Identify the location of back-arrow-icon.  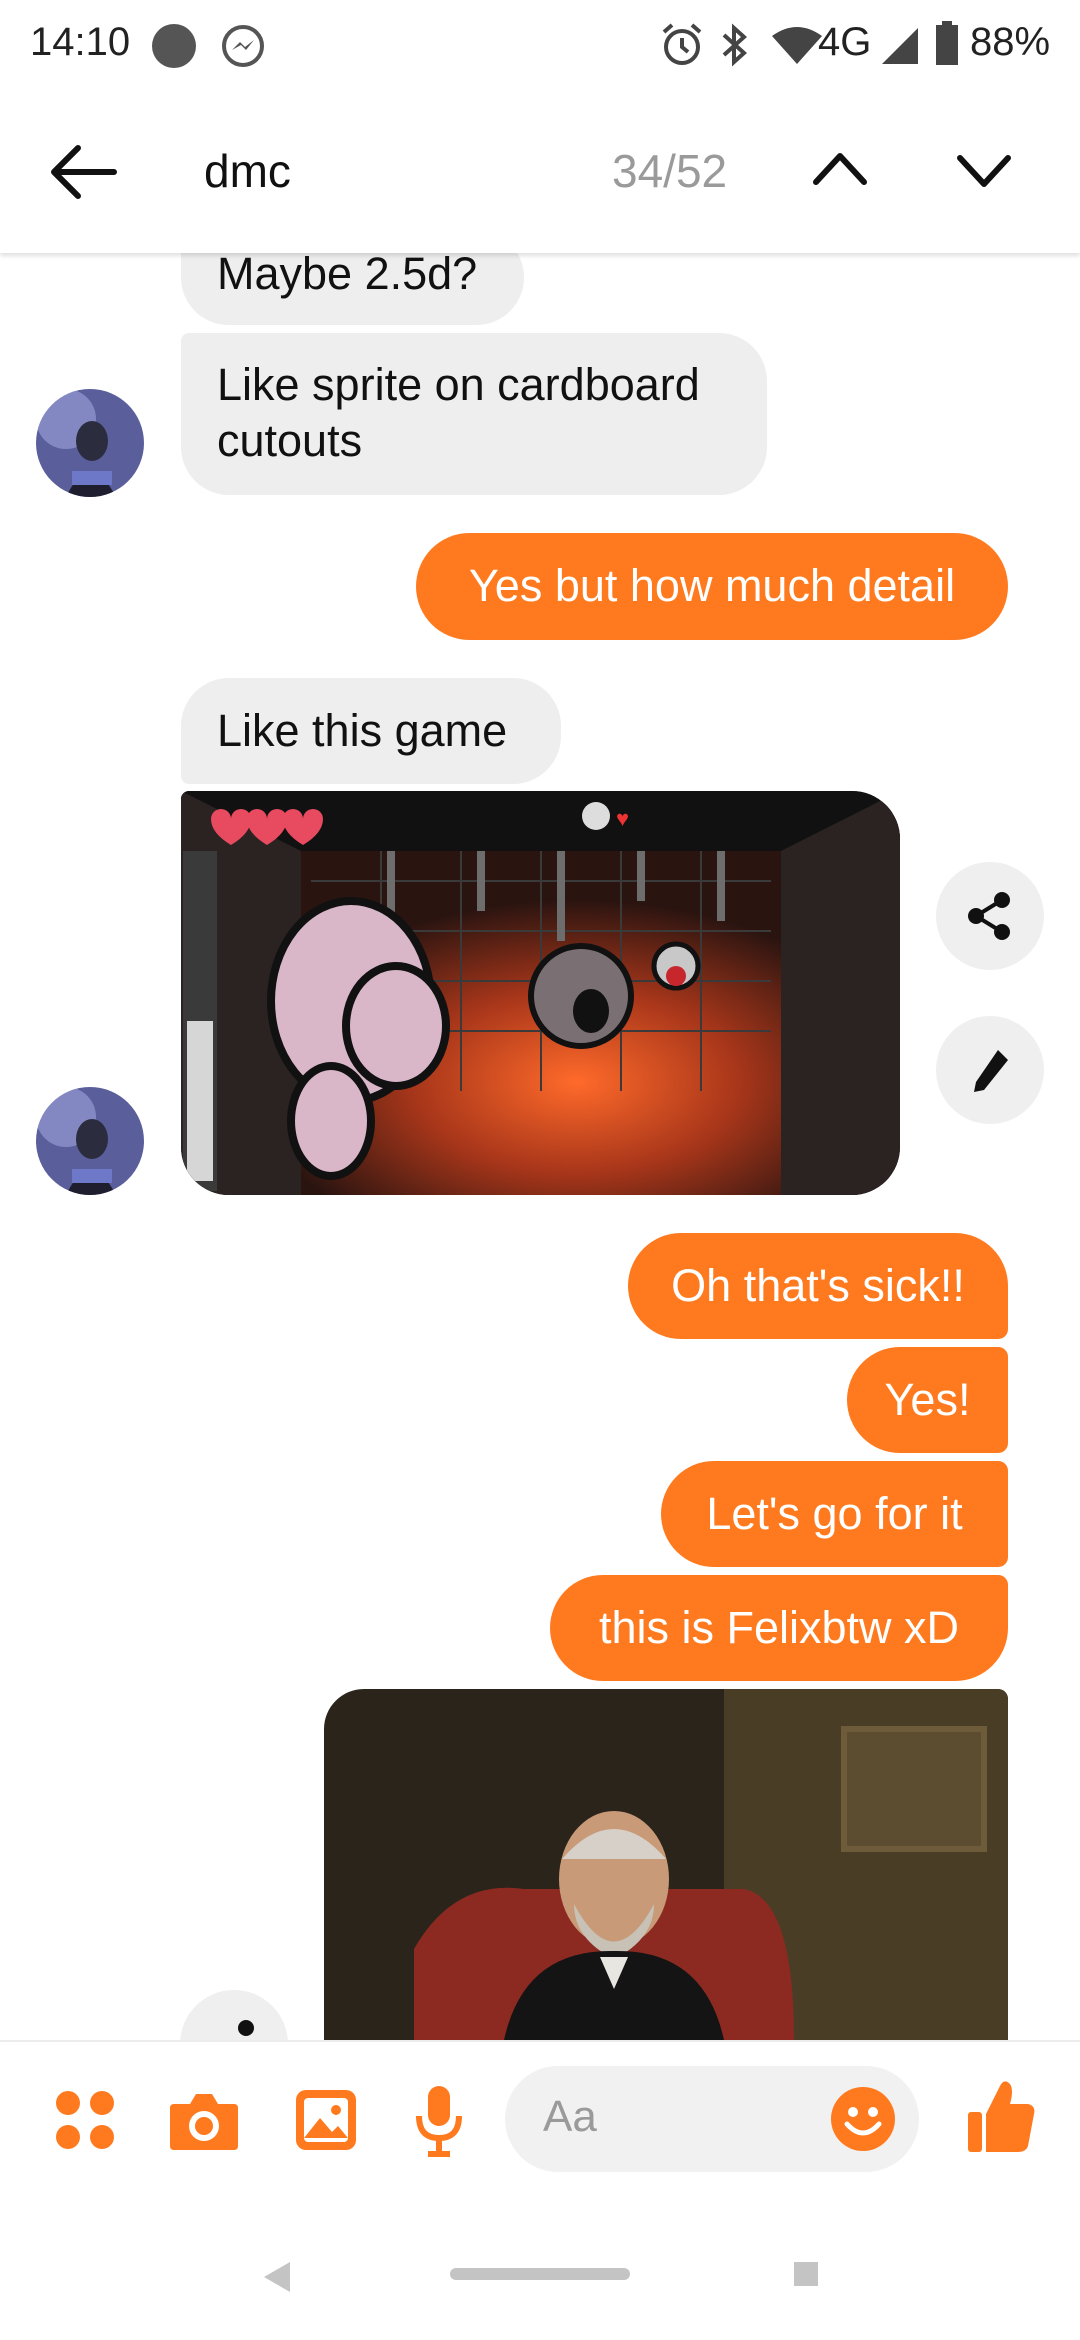
(84, 172).